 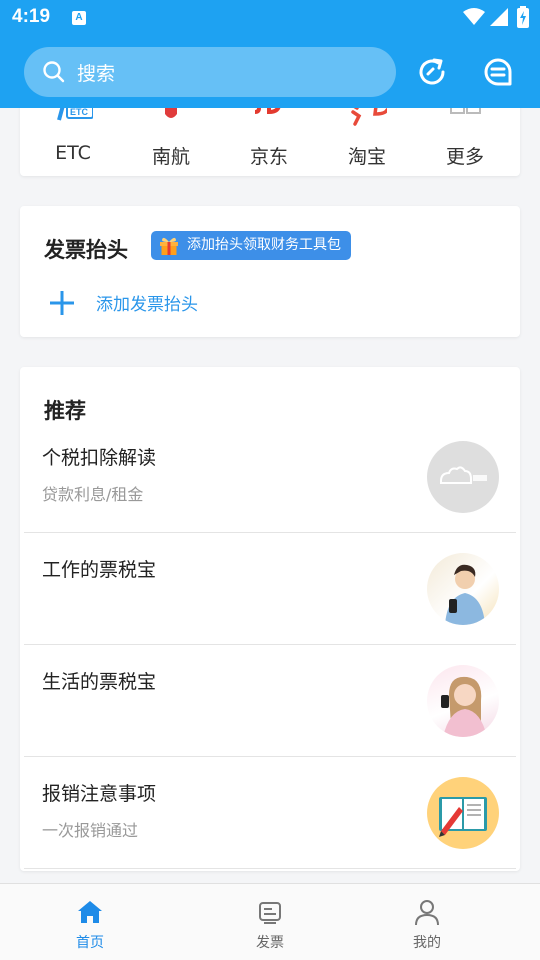 I want to click on nav-label: 首页, so click(x=90, y=943).